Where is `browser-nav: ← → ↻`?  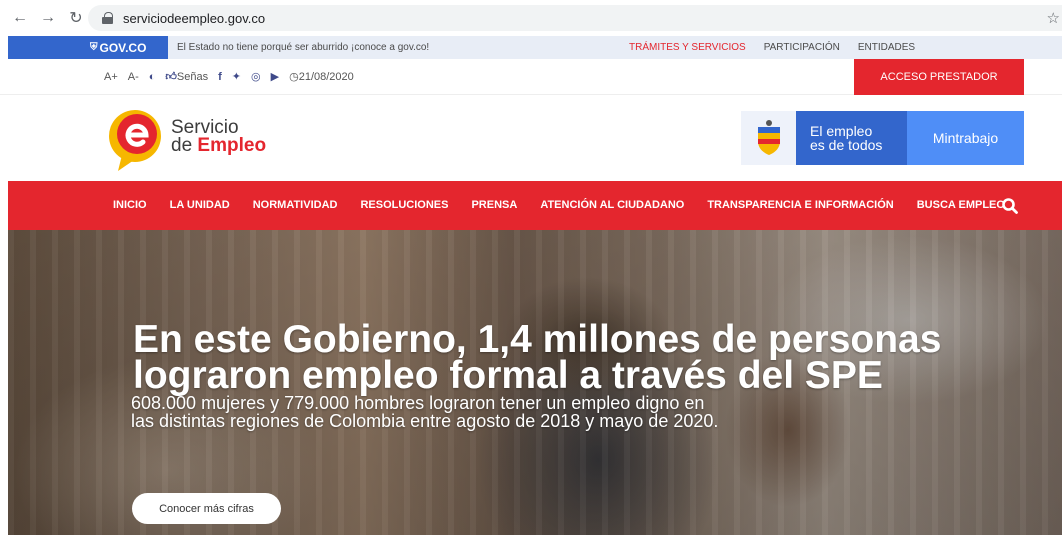
browser-nav: ← → ↻ is located at coordinates (48, 18).